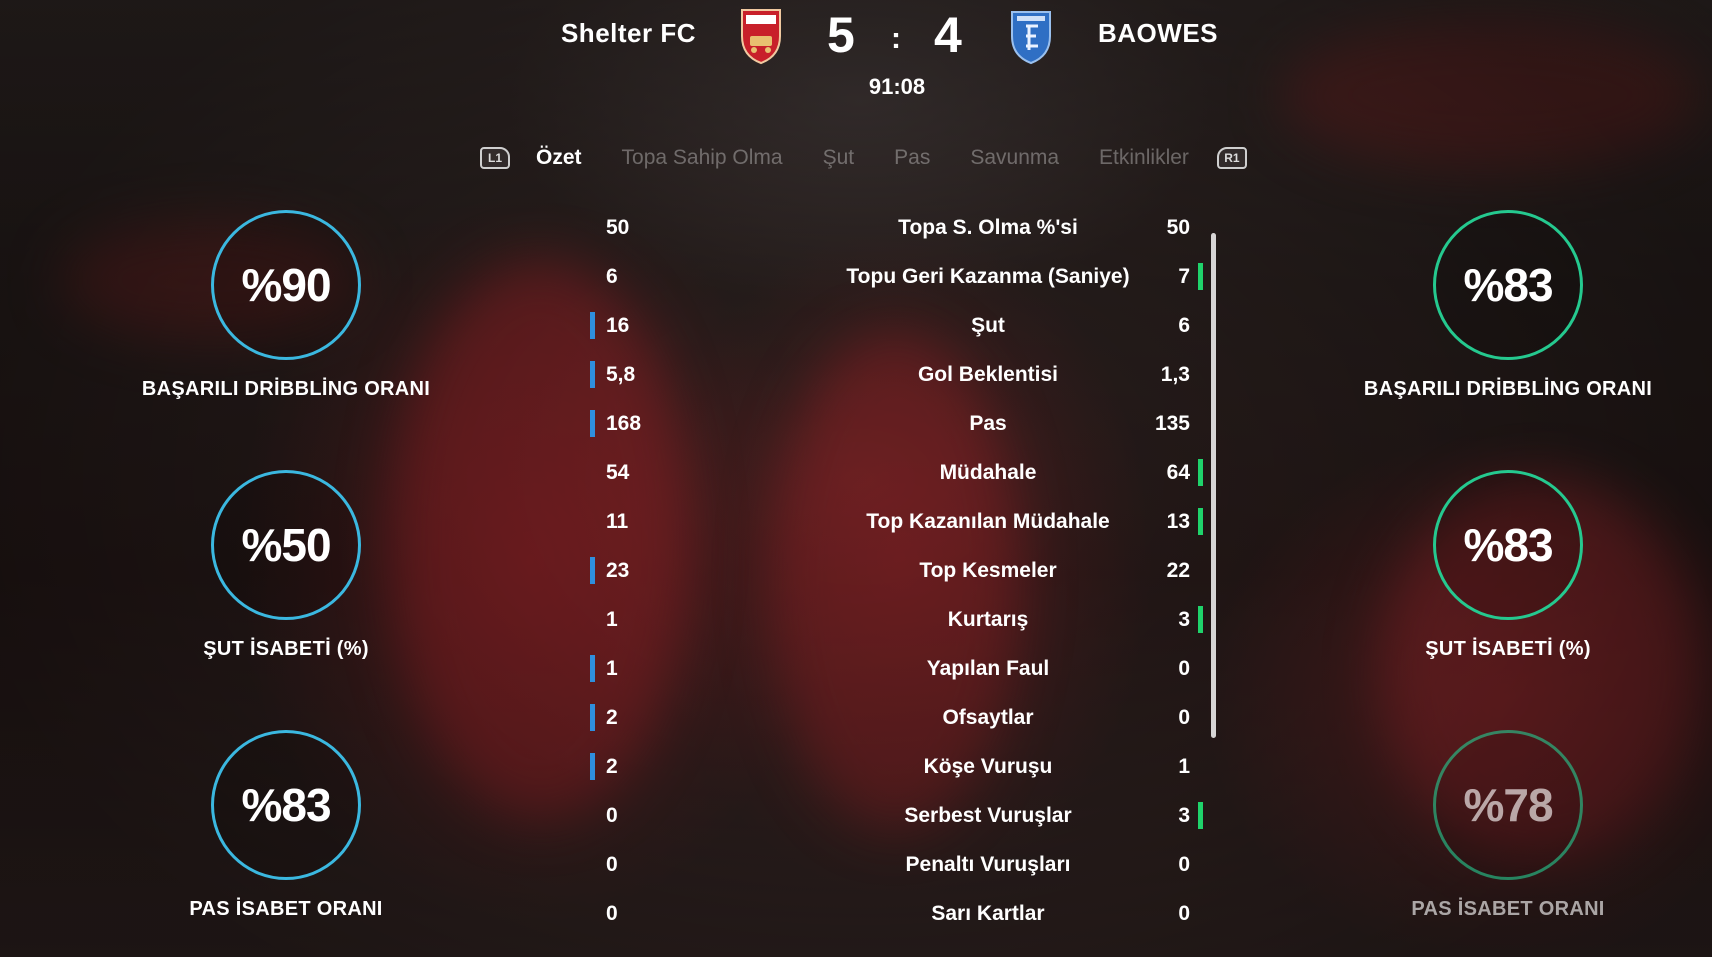 The width and height of the screenshot is (1712, 957). Describe the element at coordinates (1508, 649) in the screenshot. I see `away-shot-label: ŞUT İSABETİ (%)` at that location.